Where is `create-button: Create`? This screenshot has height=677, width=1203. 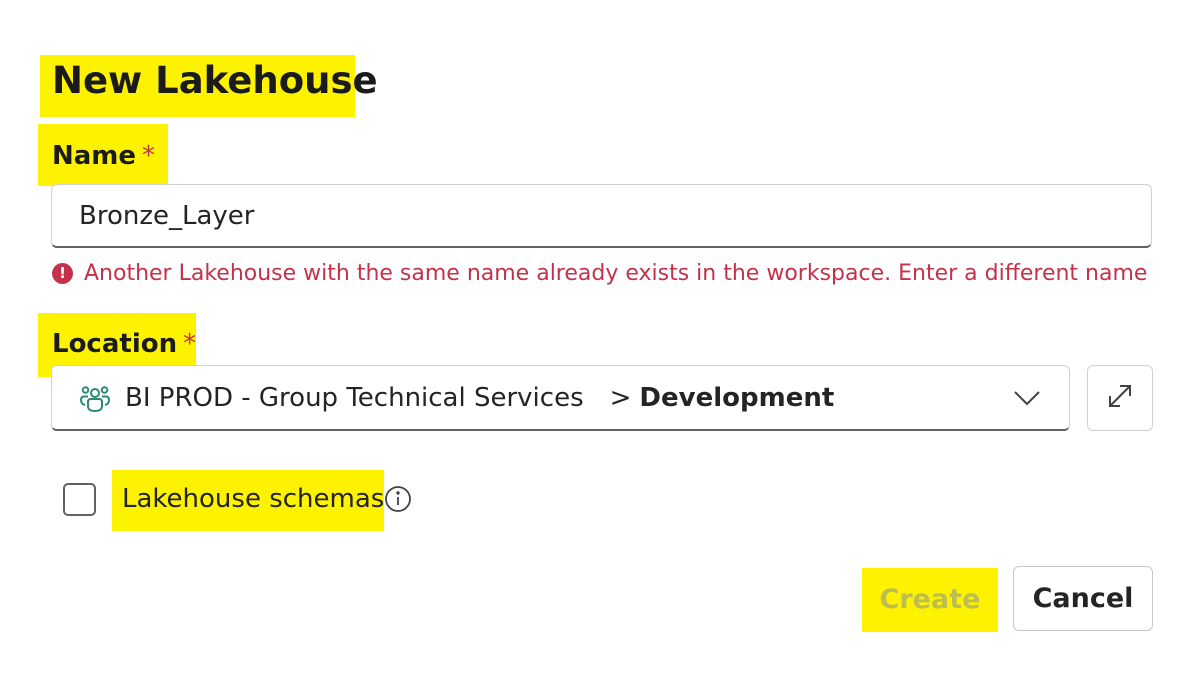
create-button: Create is located at coordinates (930, 599).